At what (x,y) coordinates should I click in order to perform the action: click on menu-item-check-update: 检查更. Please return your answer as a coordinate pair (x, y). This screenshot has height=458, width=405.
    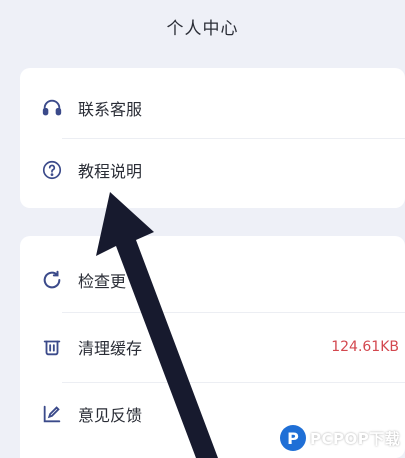
    Looking at the image, I should click on (212, 280).